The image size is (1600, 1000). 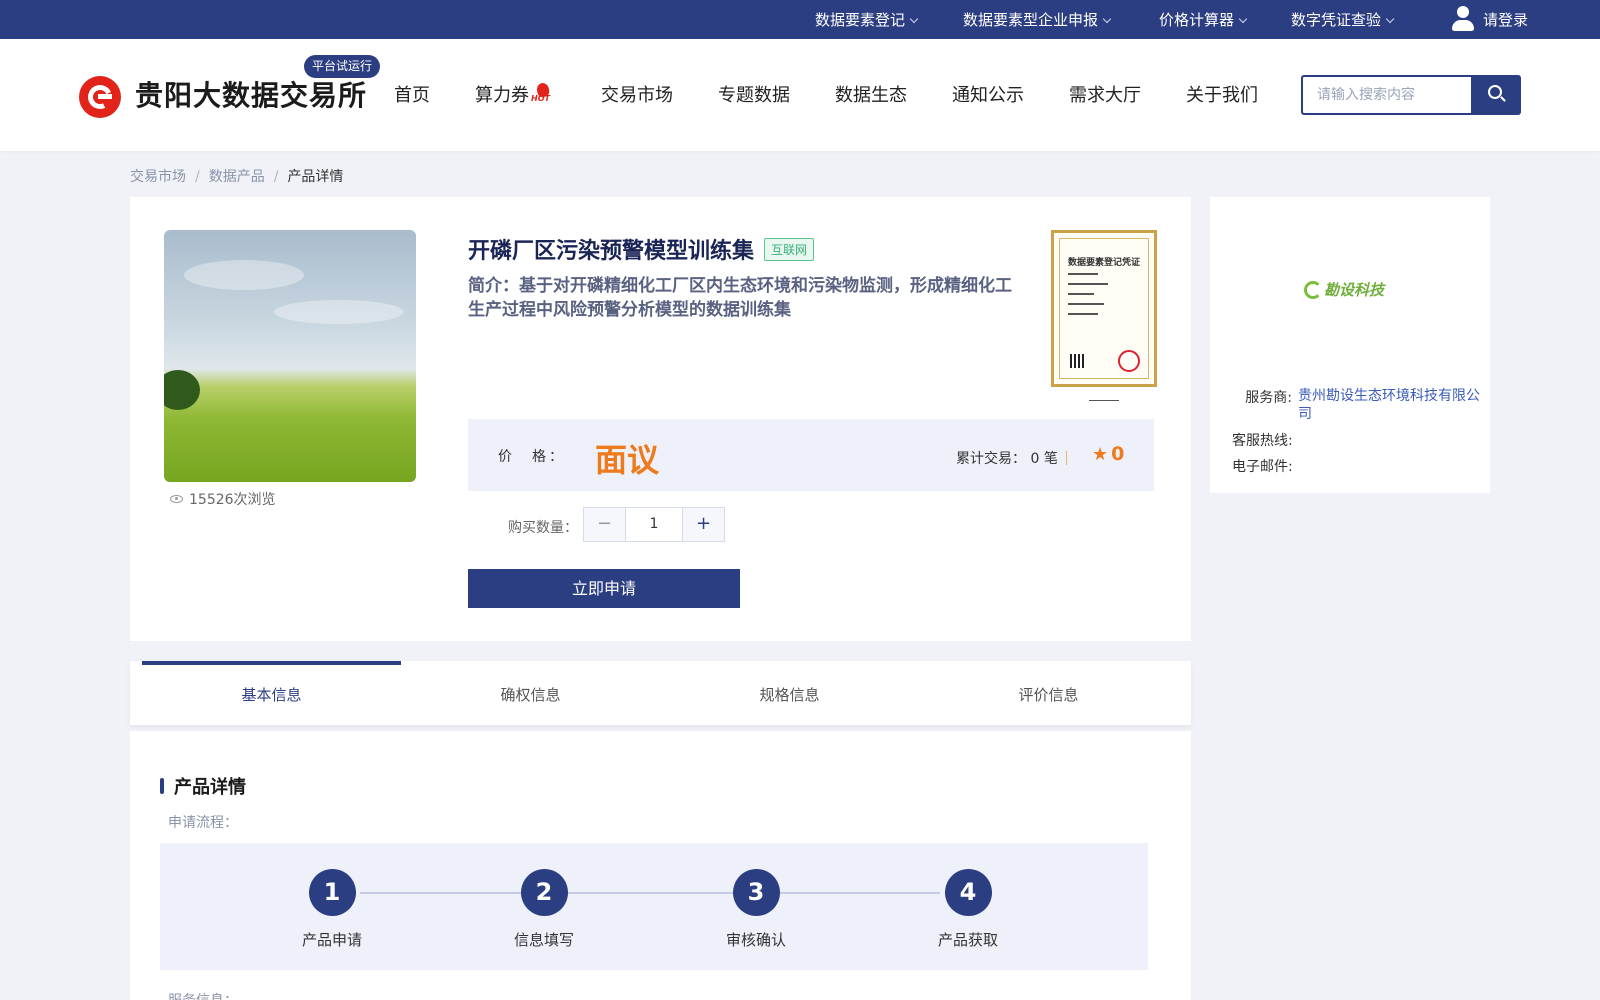 I want to click on breadcrumb-data-products: 数据产品, so click(x=237, y=177).